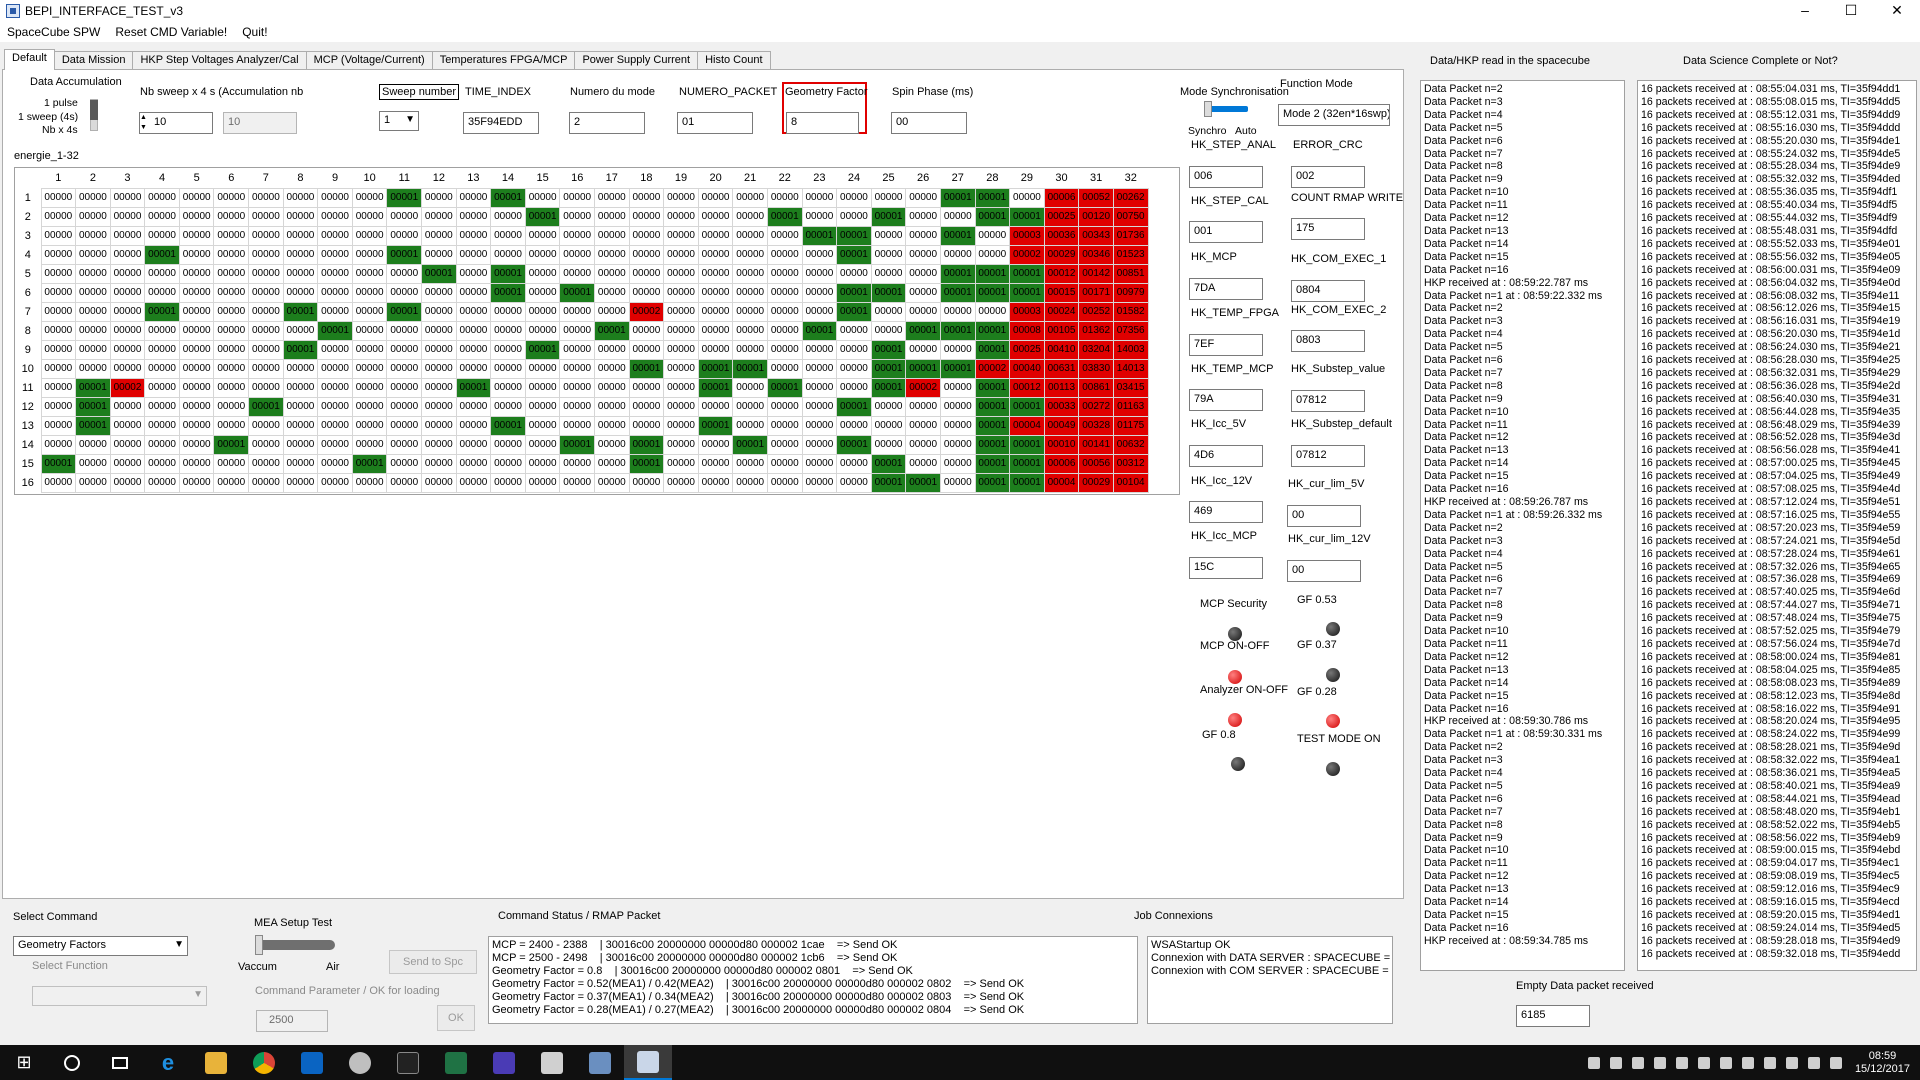 The width and height of the screenshot is (1920, 1080). What do you see at coordinates (1130, 482) in the screenshot?
I see `grid-cell: 00104` at bounding box center [1130, 482].